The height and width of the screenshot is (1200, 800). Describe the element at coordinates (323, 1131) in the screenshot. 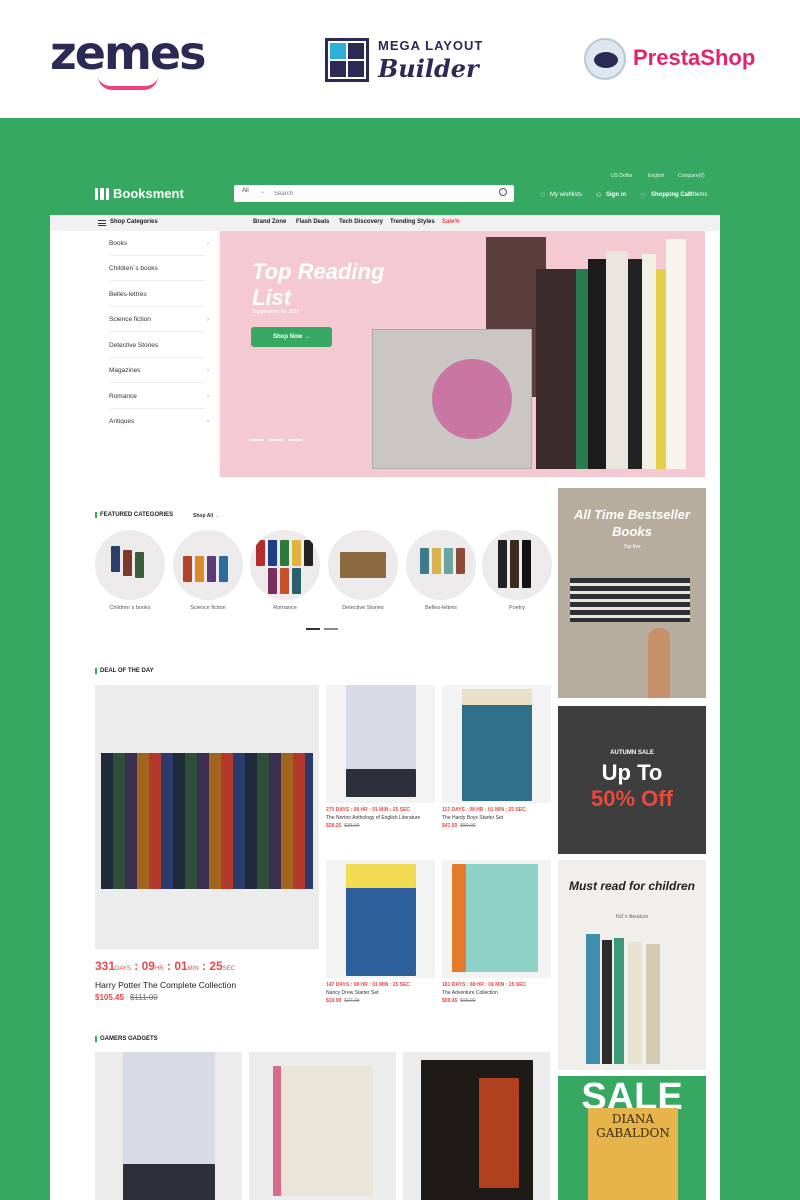

I see `library-boxset-cover` at that location.